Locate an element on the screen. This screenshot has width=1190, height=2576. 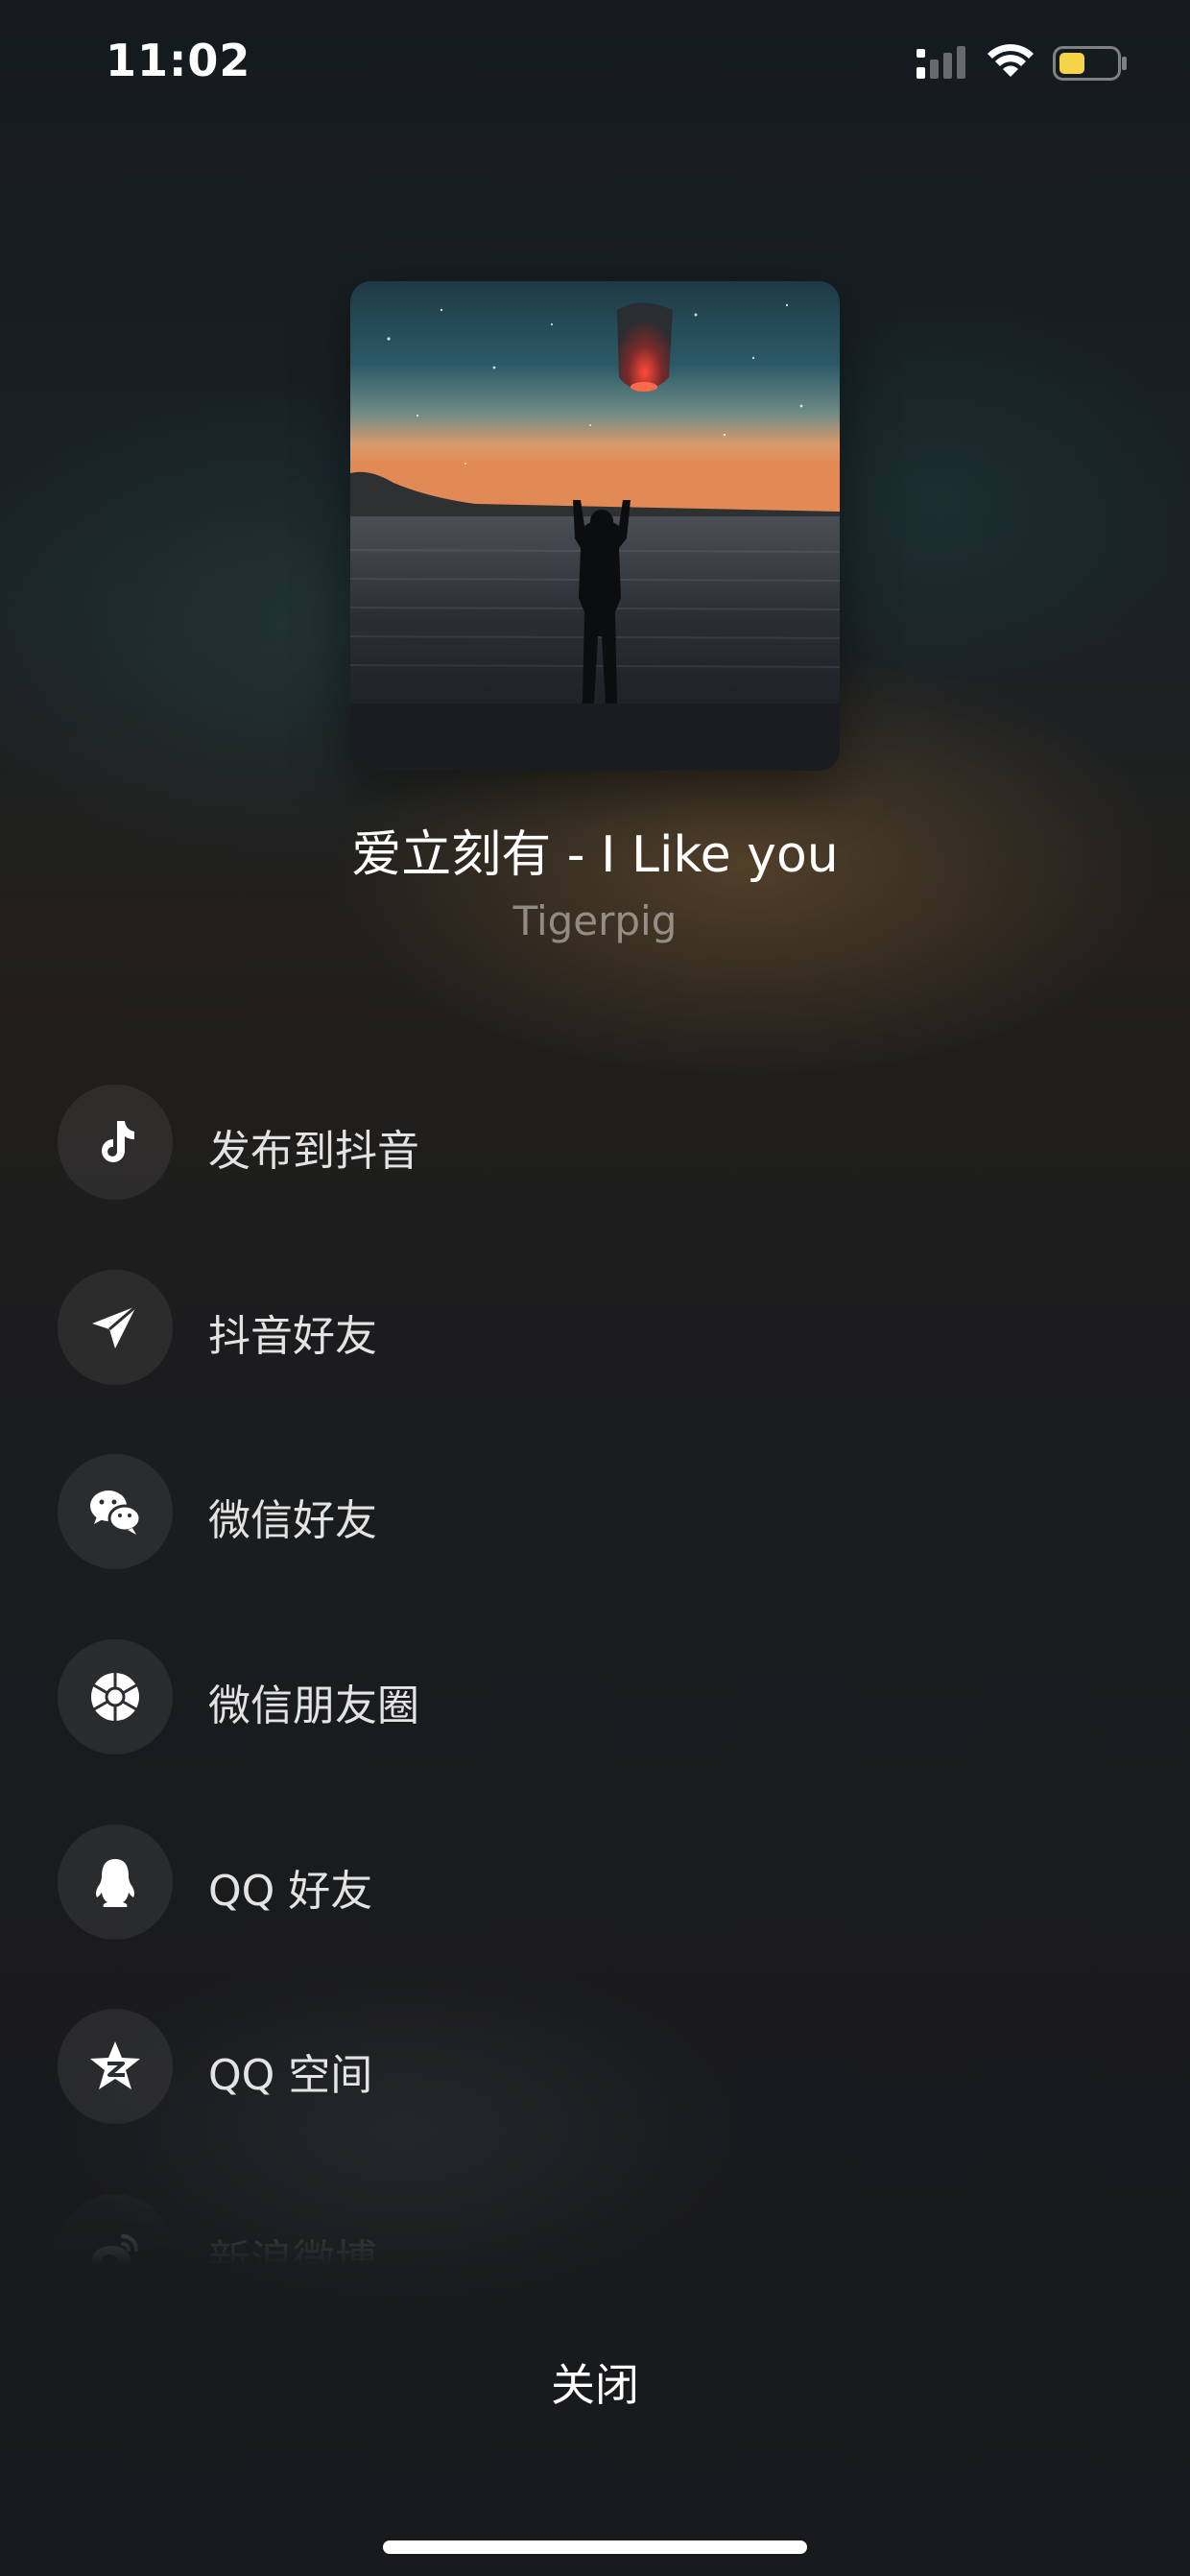
share-option-douyin-publish: 发布到抖音 is located at coordinates (595, 1142).